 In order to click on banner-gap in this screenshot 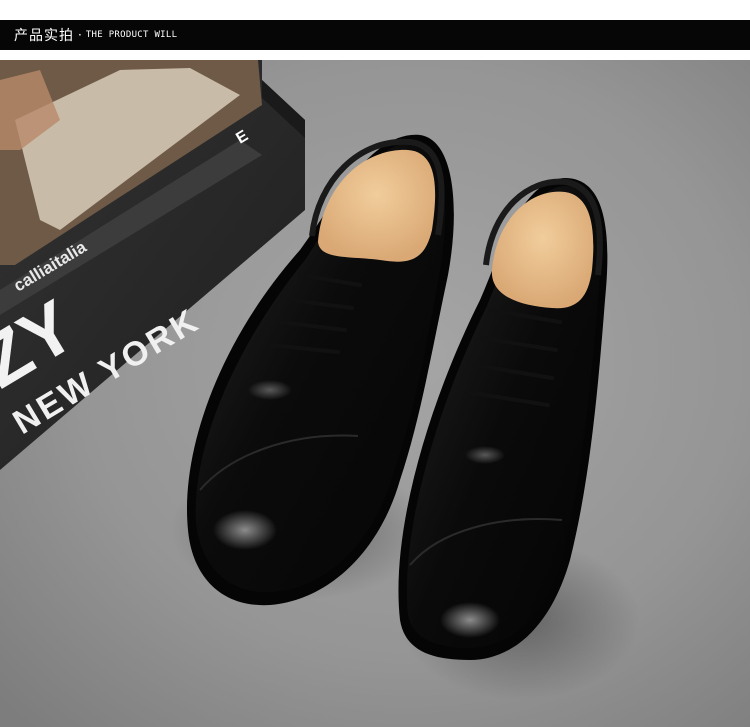, I will do `click(375, 55)`.